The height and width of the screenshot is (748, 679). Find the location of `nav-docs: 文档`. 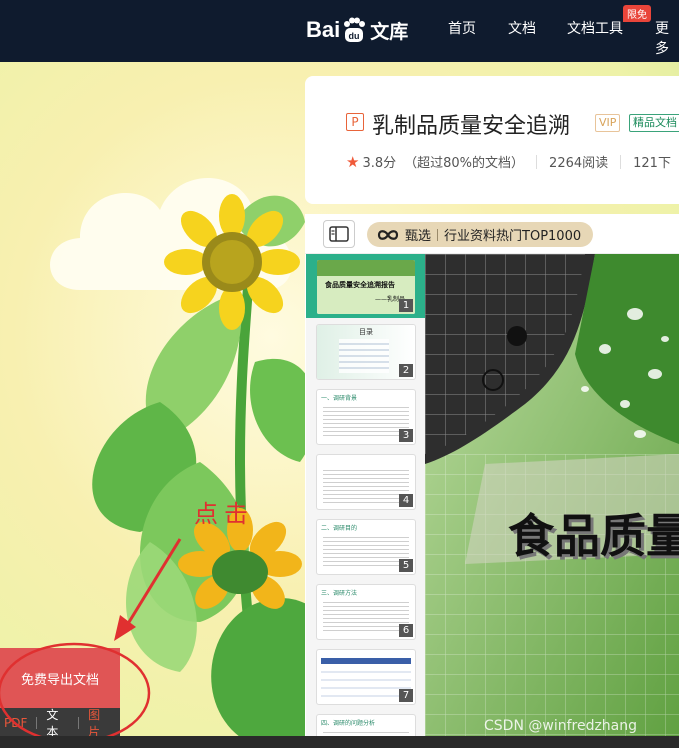

nav-docs: 文档 is located at coordinates (522, 28).